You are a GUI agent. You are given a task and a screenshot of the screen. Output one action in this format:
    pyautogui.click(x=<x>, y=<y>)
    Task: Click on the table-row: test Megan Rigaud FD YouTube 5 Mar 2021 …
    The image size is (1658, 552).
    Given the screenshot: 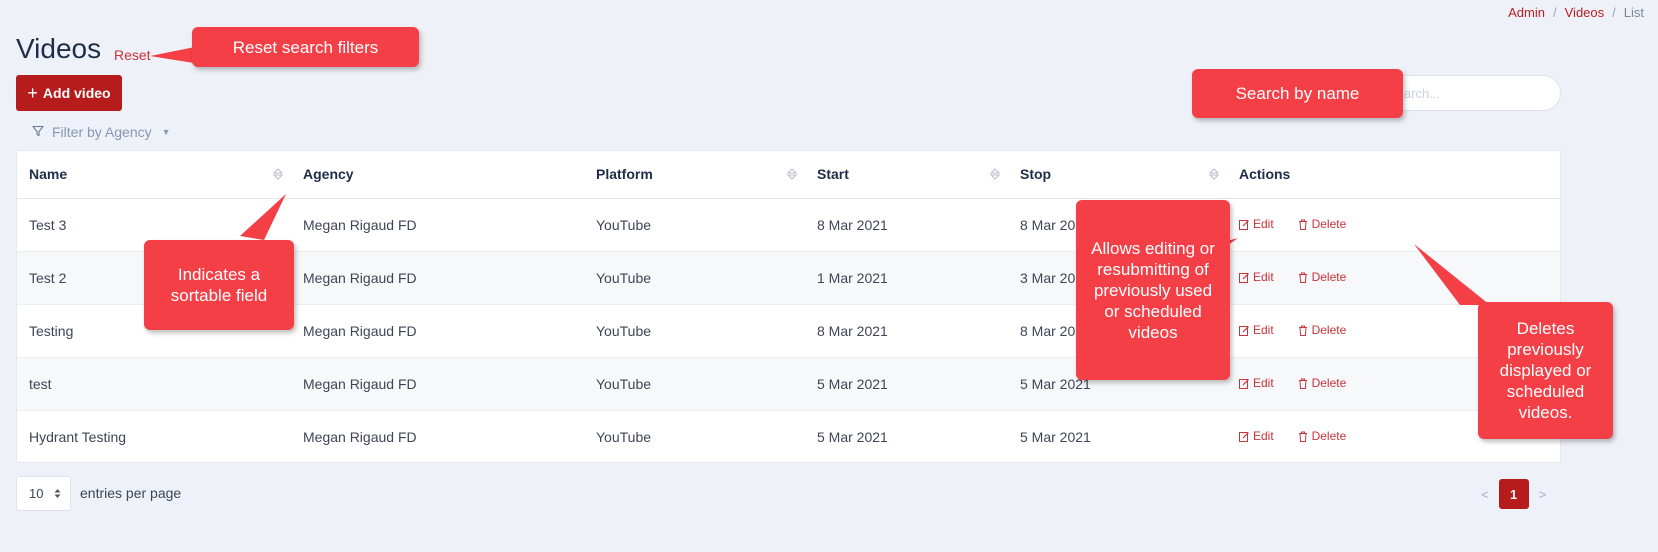 What is the action you would take?
    pyautogui.click(x=788, y=383)
    